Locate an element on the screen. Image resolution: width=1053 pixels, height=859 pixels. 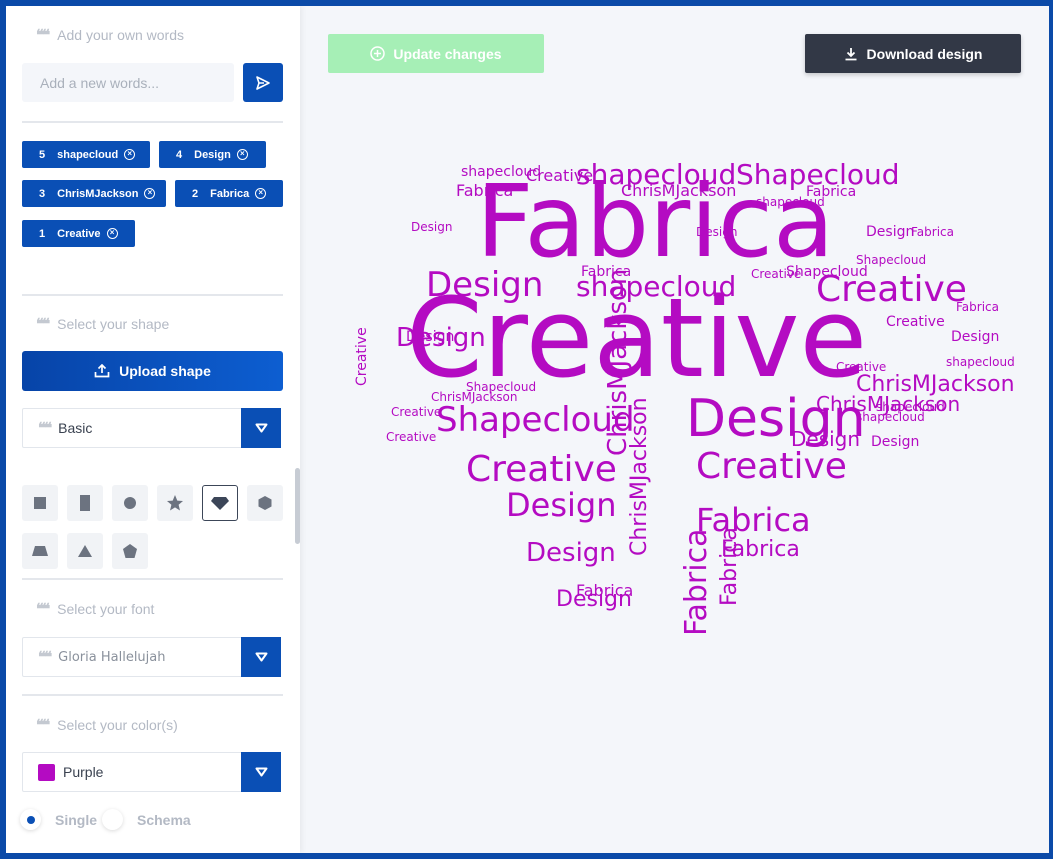
circle-icon is located at coordinates (130, 503).